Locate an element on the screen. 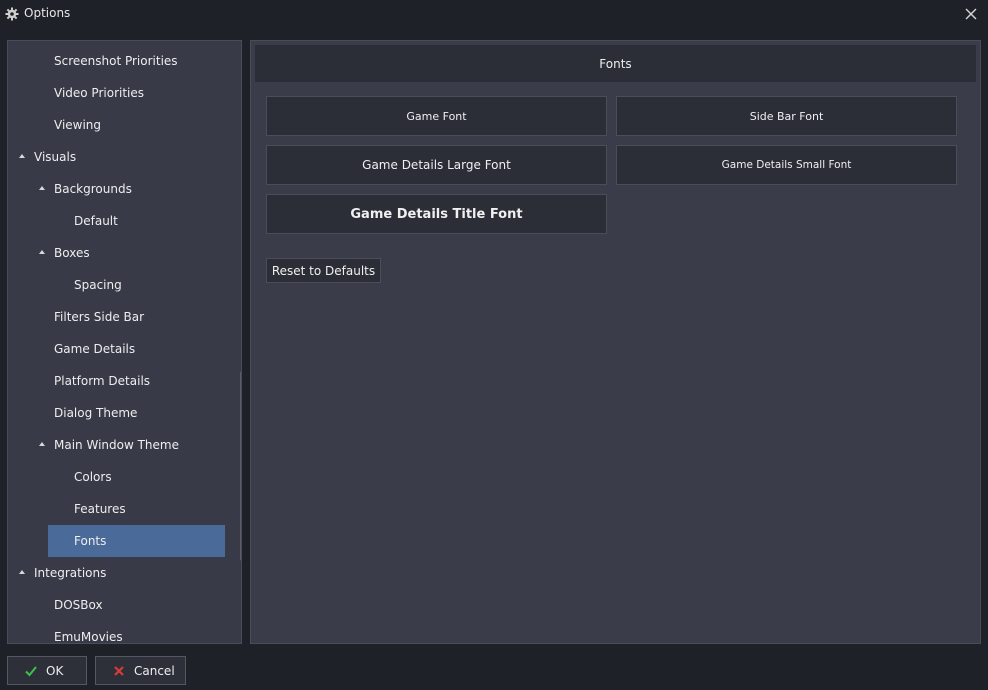 Image resolution: width=988 pixels, height=690 pixels. side-bar-font-button: Side Bar Font is located at coordinates (786, 116).